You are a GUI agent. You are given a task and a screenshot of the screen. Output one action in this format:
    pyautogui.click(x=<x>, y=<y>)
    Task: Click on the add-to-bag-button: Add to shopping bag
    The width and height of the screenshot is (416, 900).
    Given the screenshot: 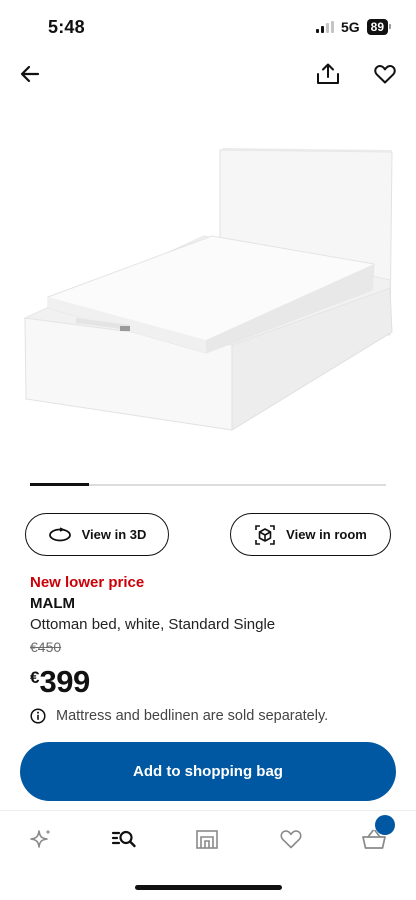 What is the action you would take?
    pyautogui.click(x=208, y=771)
    